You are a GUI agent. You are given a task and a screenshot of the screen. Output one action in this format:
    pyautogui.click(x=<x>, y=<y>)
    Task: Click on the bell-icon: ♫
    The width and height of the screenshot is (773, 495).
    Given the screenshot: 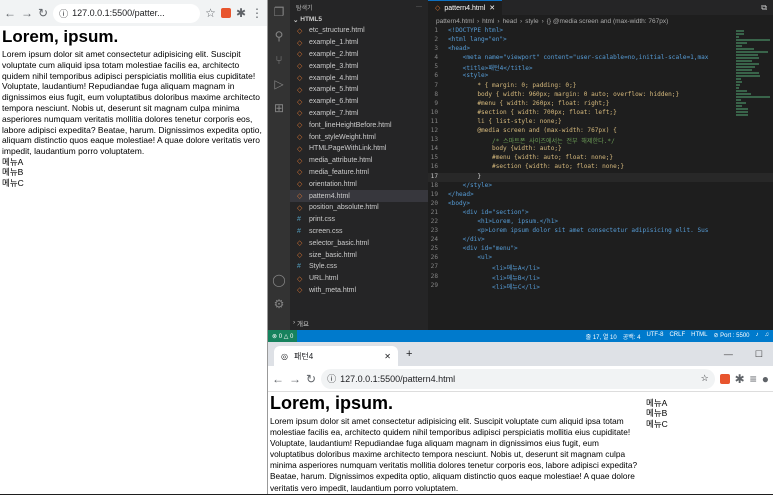 What is the action you would take?
    pyautogui.click(x=767, y=336)
    